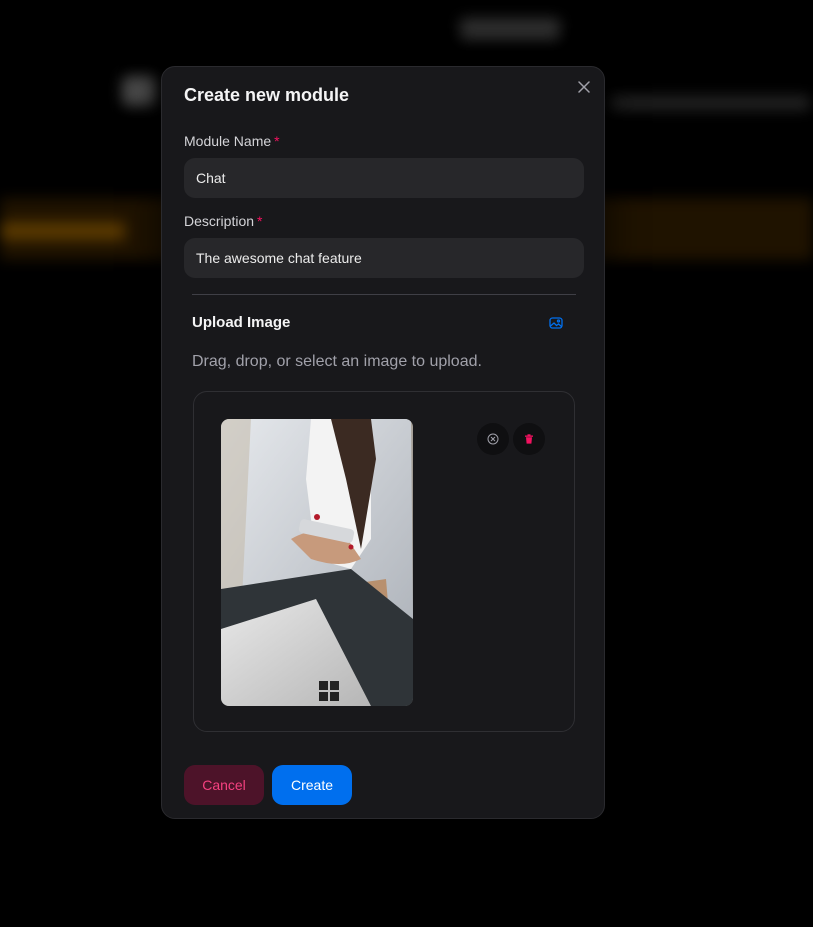 The width and height of the screenshot is (813, 927). I want to click on cancel-upload-button, so click(493, 439).